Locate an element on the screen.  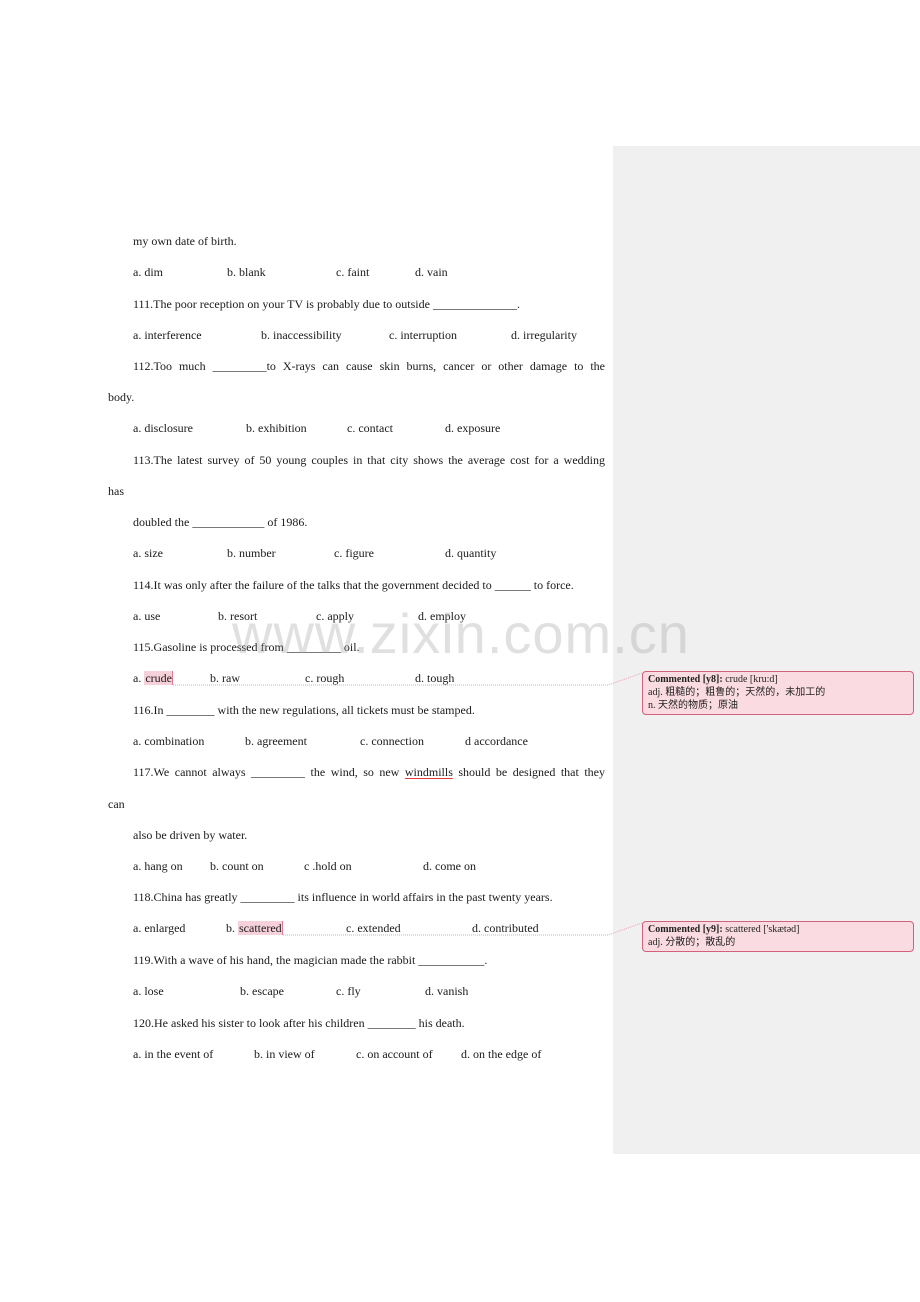
option-d: d. tough is located at coordinates (435, 678).